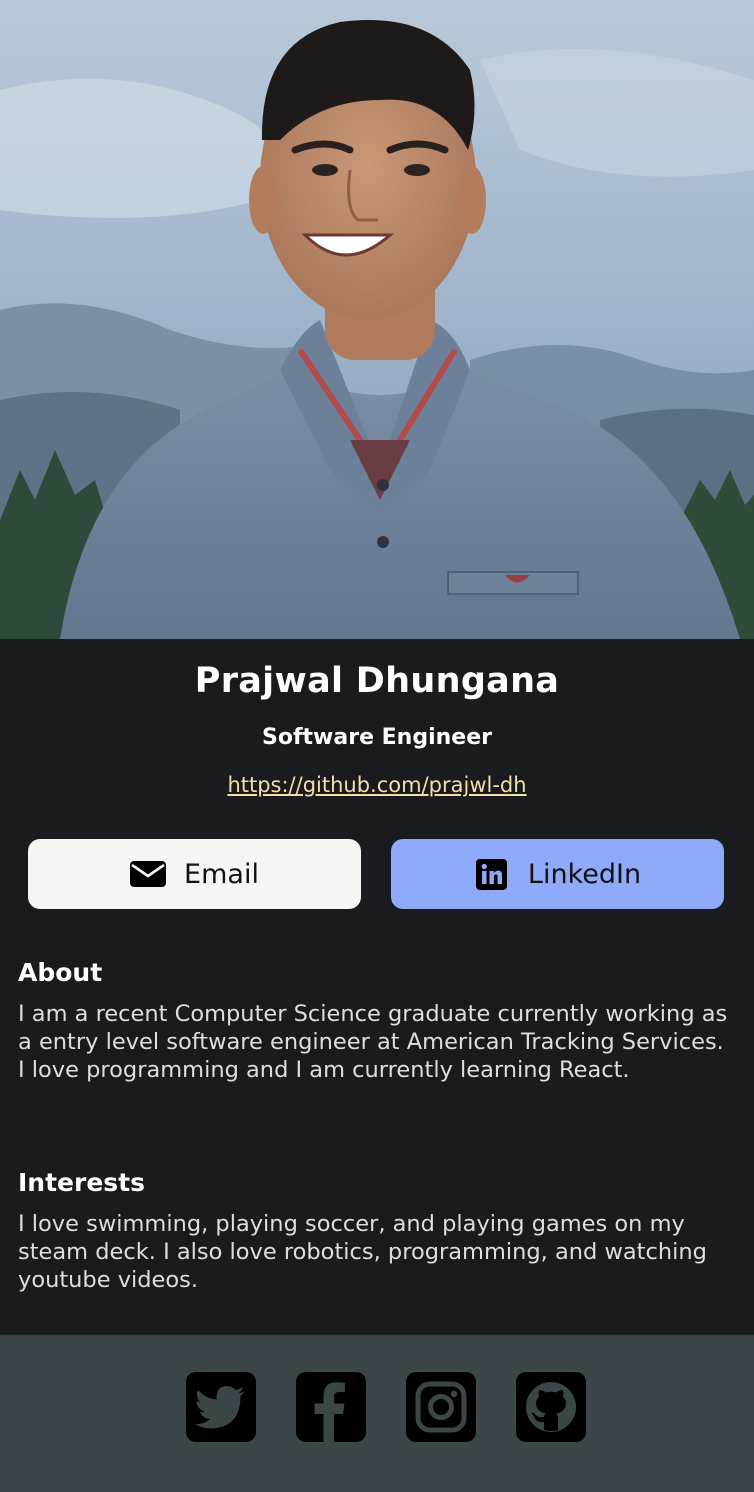 The image size is (754, 1492). I want to click on linkedin-button: LinkedIn, so click(557, 874).